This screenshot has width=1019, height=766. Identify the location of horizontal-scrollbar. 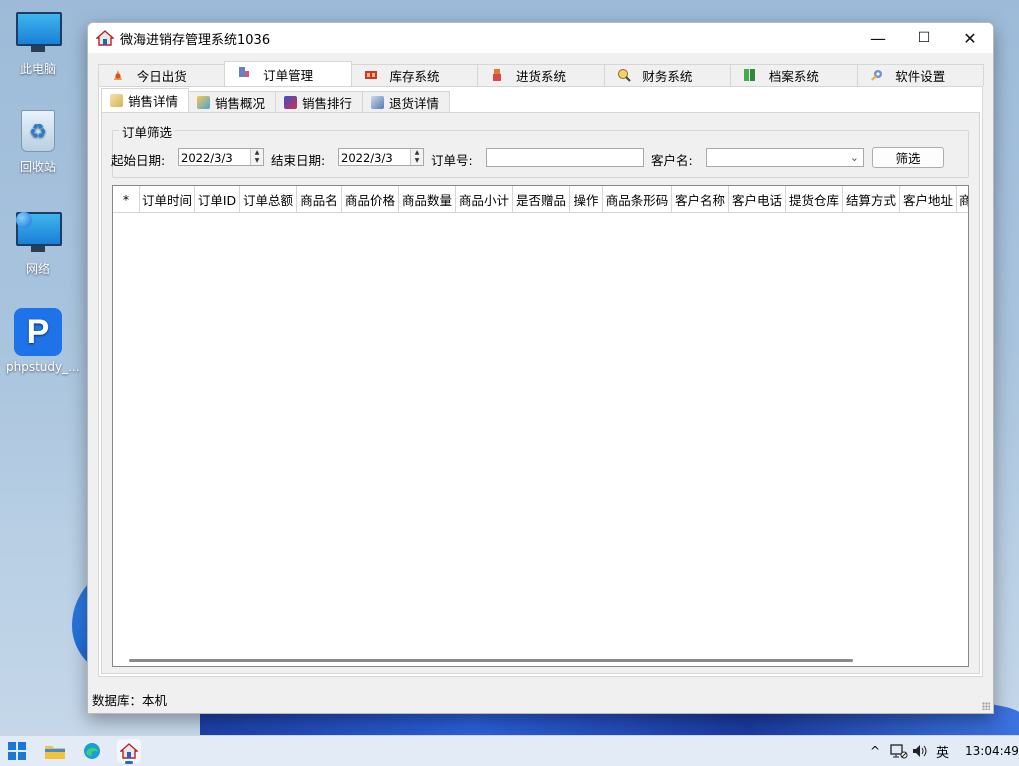
(491, 660).